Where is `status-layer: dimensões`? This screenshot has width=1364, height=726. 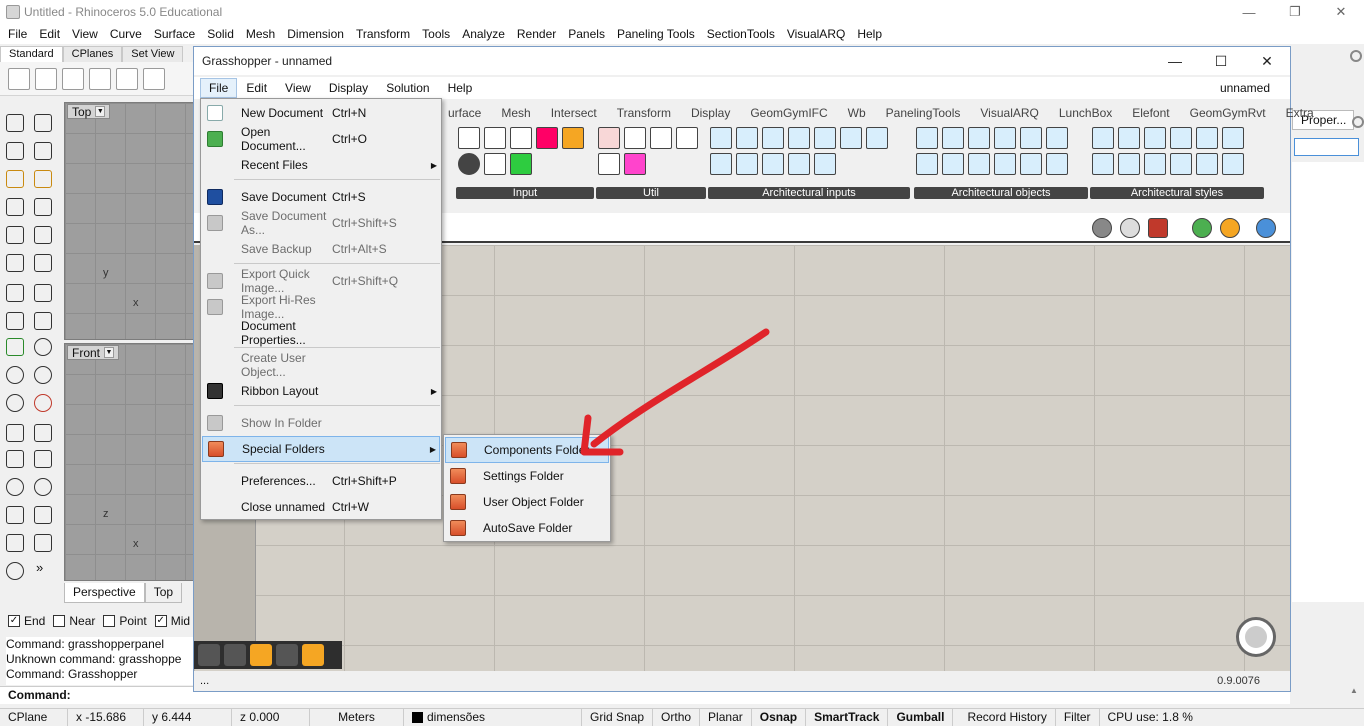
status-layer: dimensões is located at coordinates (493, 717).